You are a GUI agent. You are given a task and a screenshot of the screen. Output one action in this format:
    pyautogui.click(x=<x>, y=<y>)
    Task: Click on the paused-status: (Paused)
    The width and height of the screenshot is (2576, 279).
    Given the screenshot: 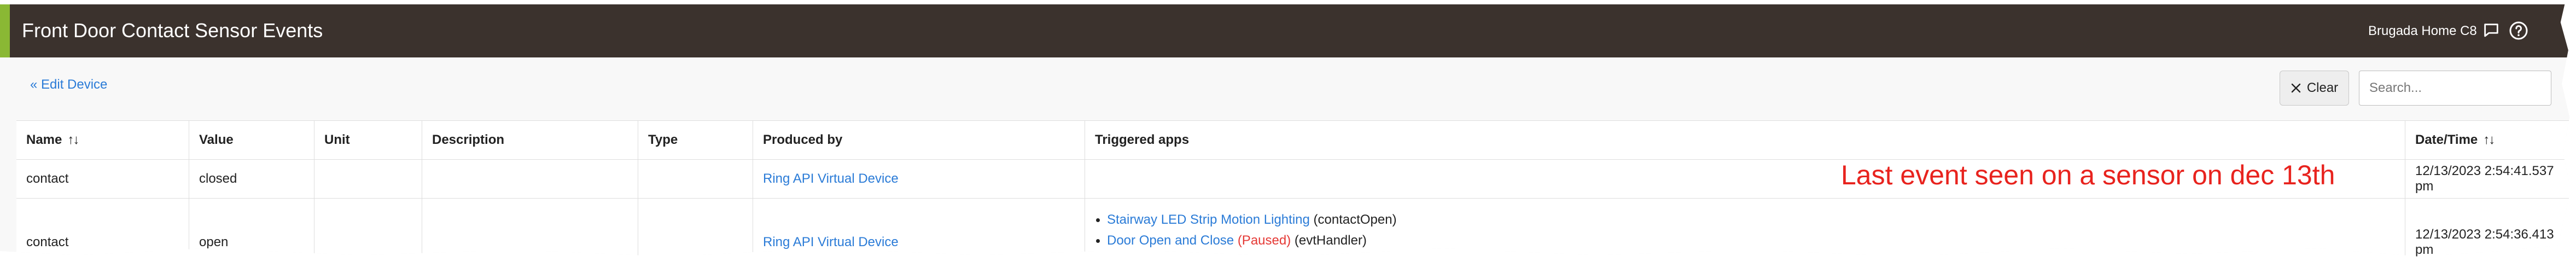 What is the action you would take?
    pyautogui.click(x=1264, y=241)
    